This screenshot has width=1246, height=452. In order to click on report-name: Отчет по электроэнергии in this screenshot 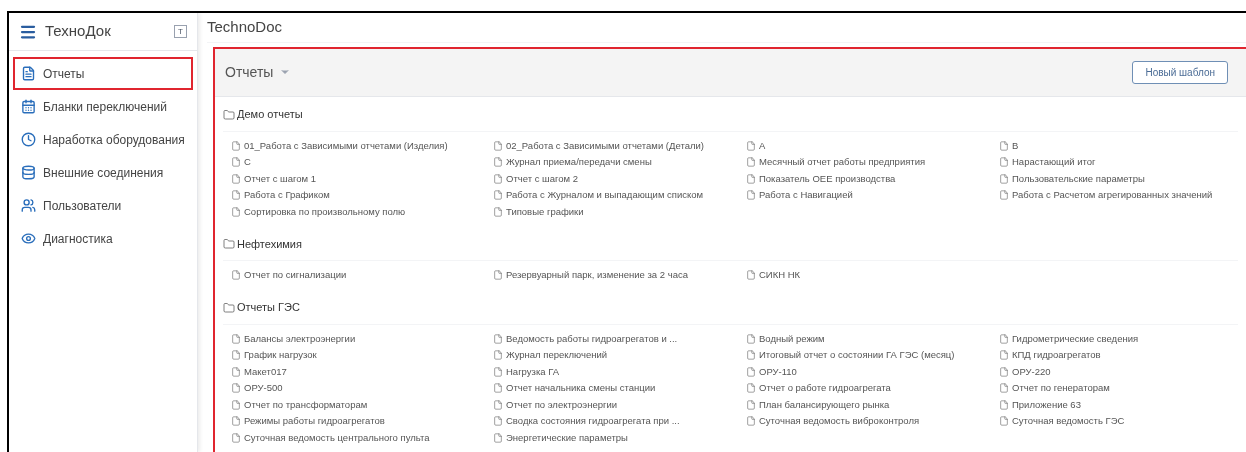, I will do `click(562, 404)`.